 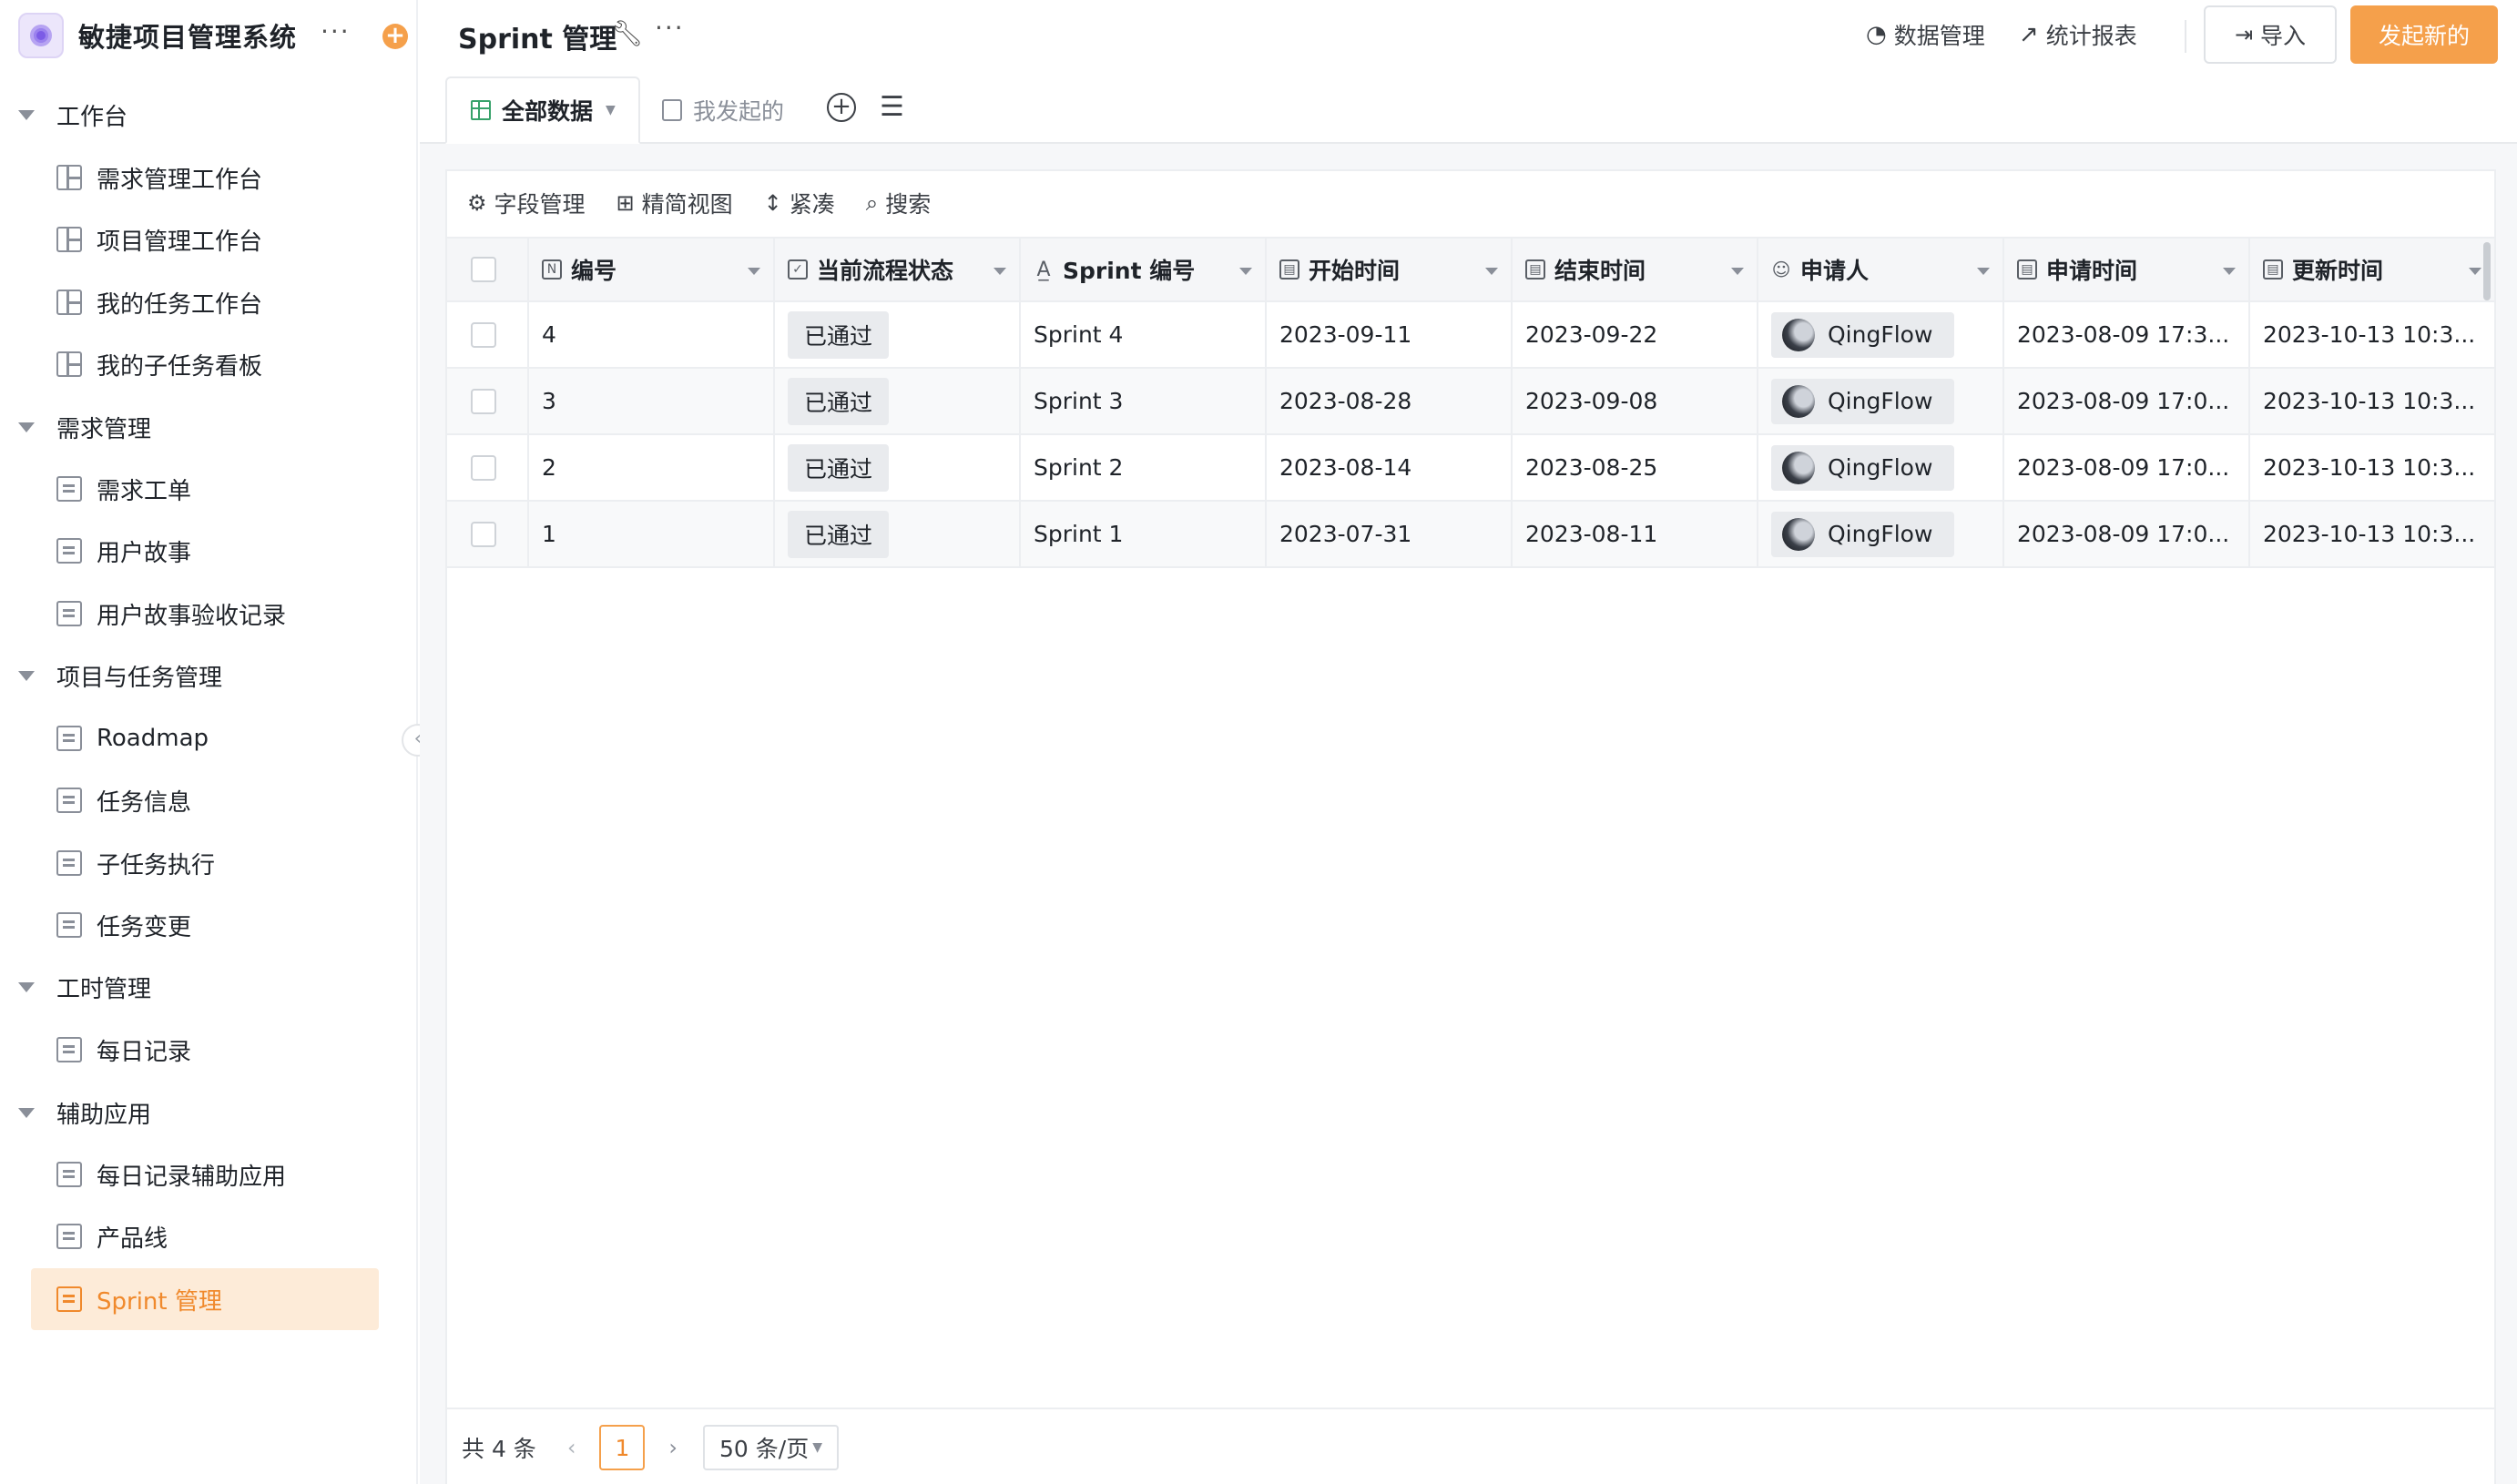 What do you see at coordinates (205, 1236) in the screenshot?
I see `sidebar-item: 产品线` at bounding box center [205, 1236].